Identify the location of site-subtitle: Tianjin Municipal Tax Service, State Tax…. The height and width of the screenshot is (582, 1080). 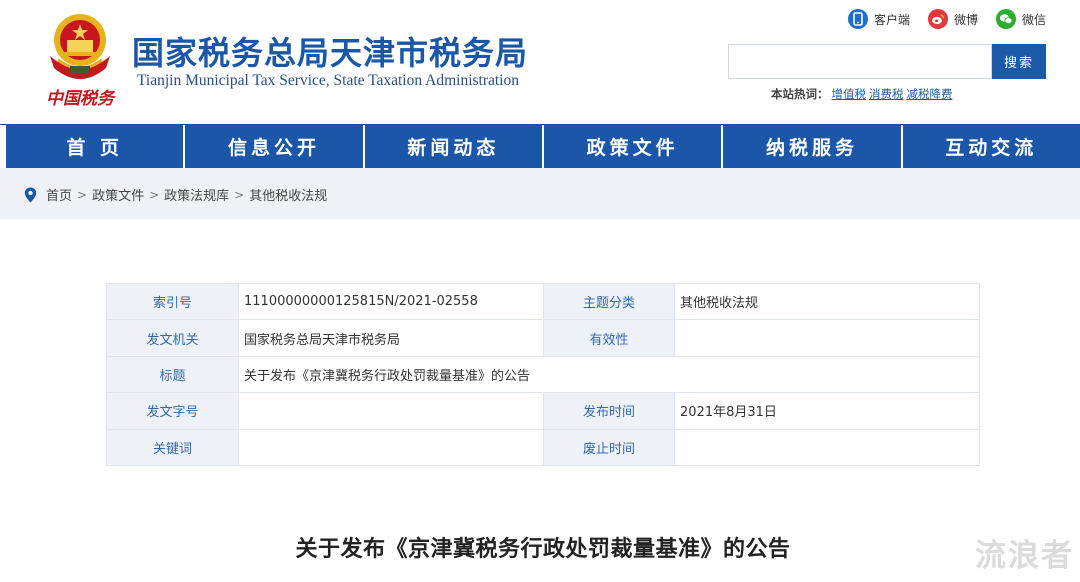
(328, 80).